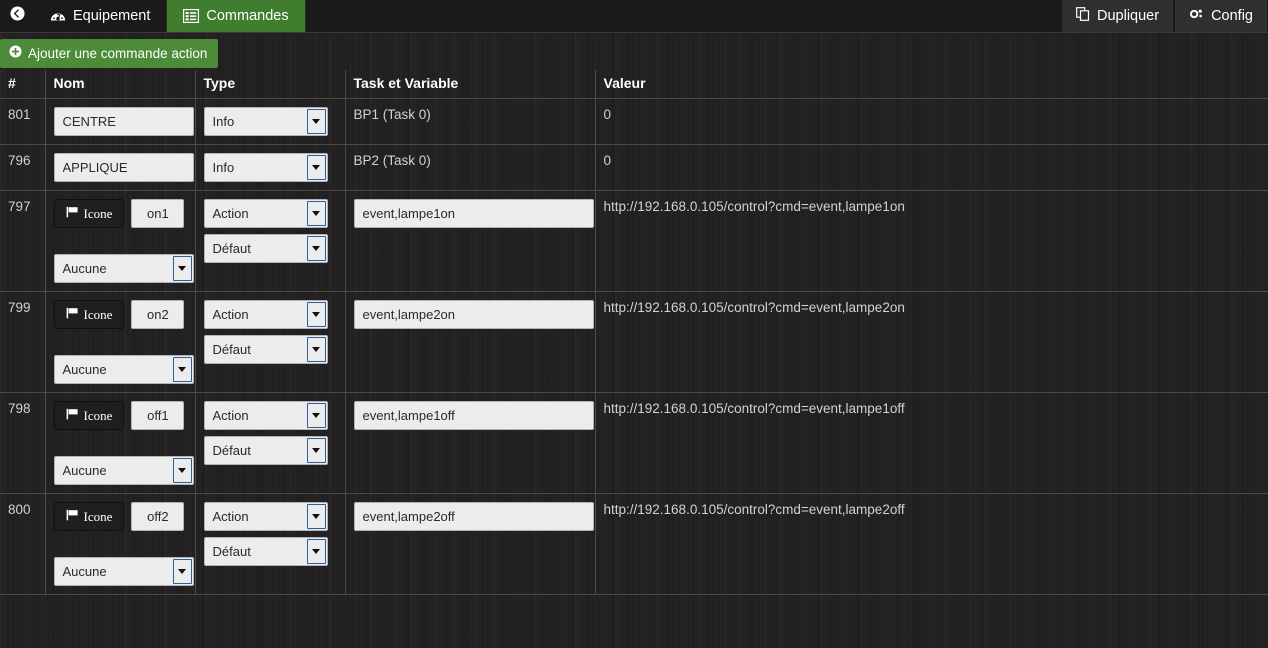  I want to click on row-id: 801, so click(23, 121).